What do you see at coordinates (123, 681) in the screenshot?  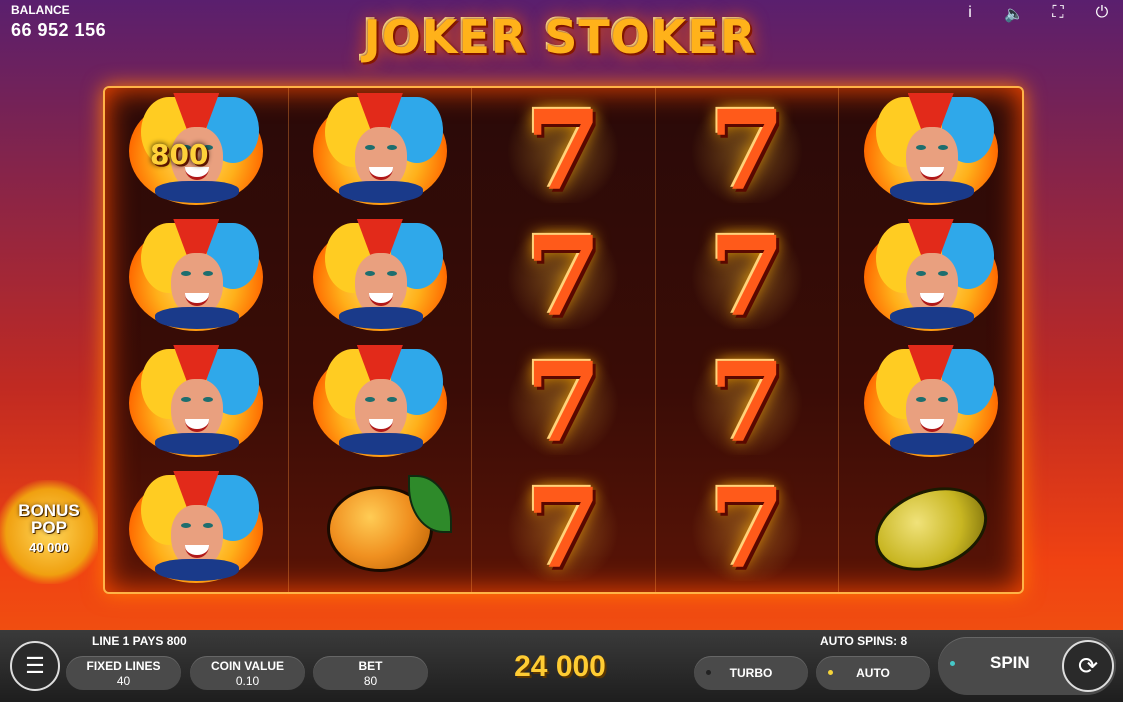 I see `fixed-lines-value: 40` at bounding box center [123, 681].